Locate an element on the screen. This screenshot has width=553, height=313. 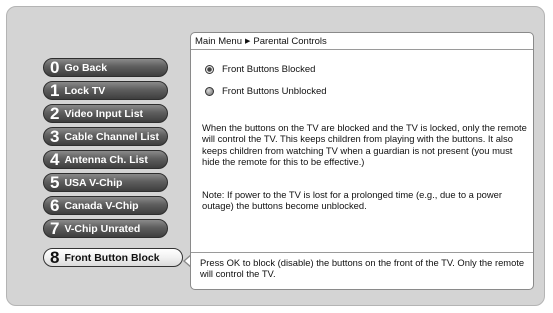
menu-item-label: USA V-Chip is located at coordinates (93, 182).